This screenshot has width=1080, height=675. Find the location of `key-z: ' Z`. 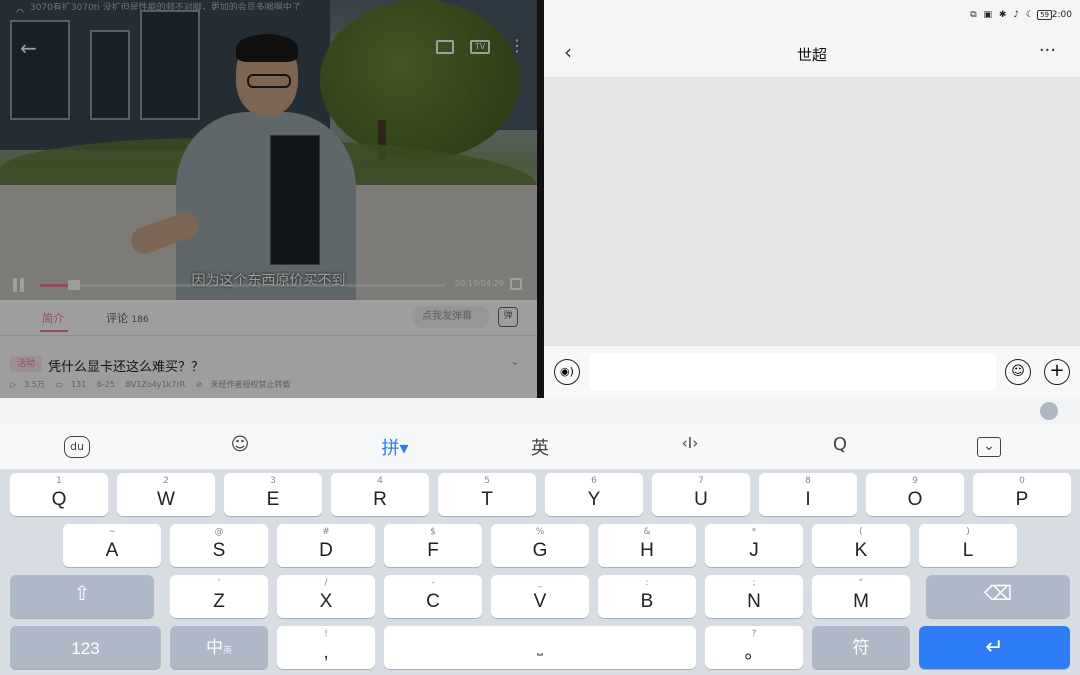

key-z: ' Z is located at coordinates (219, 596).